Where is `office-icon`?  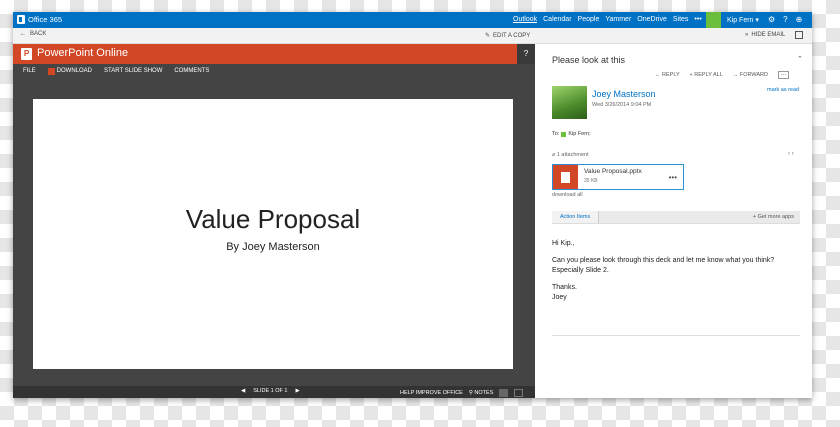
office-icon is located at coordinates (21, 19).